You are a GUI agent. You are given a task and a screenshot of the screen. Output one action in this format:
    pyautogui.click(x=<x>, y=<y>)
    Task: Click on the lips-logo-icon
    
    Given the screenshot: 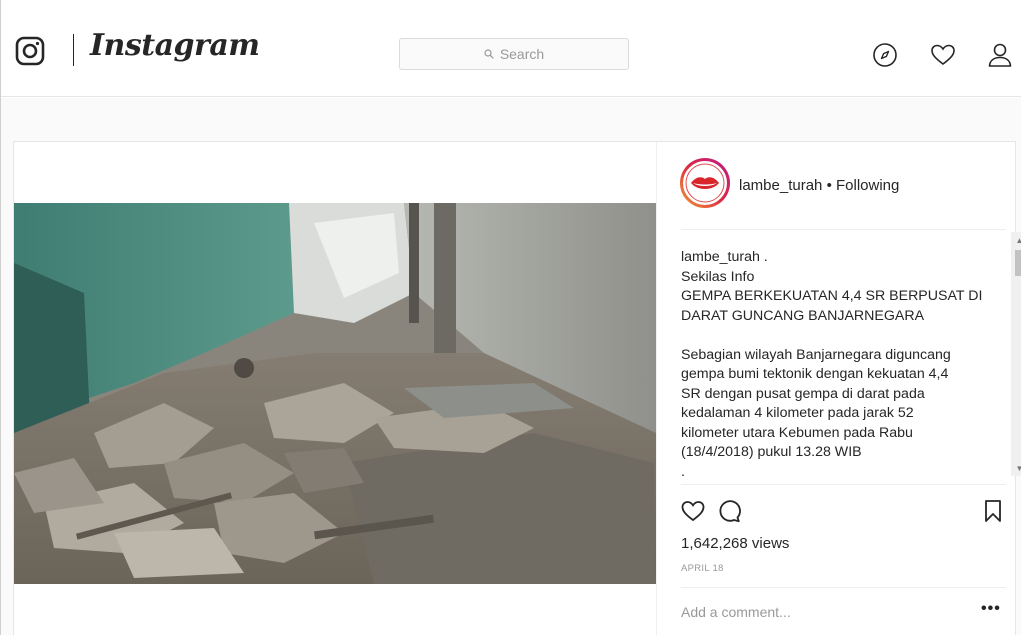 What is the action you would take?
    pyautogui.click(x=705, y=183)
    